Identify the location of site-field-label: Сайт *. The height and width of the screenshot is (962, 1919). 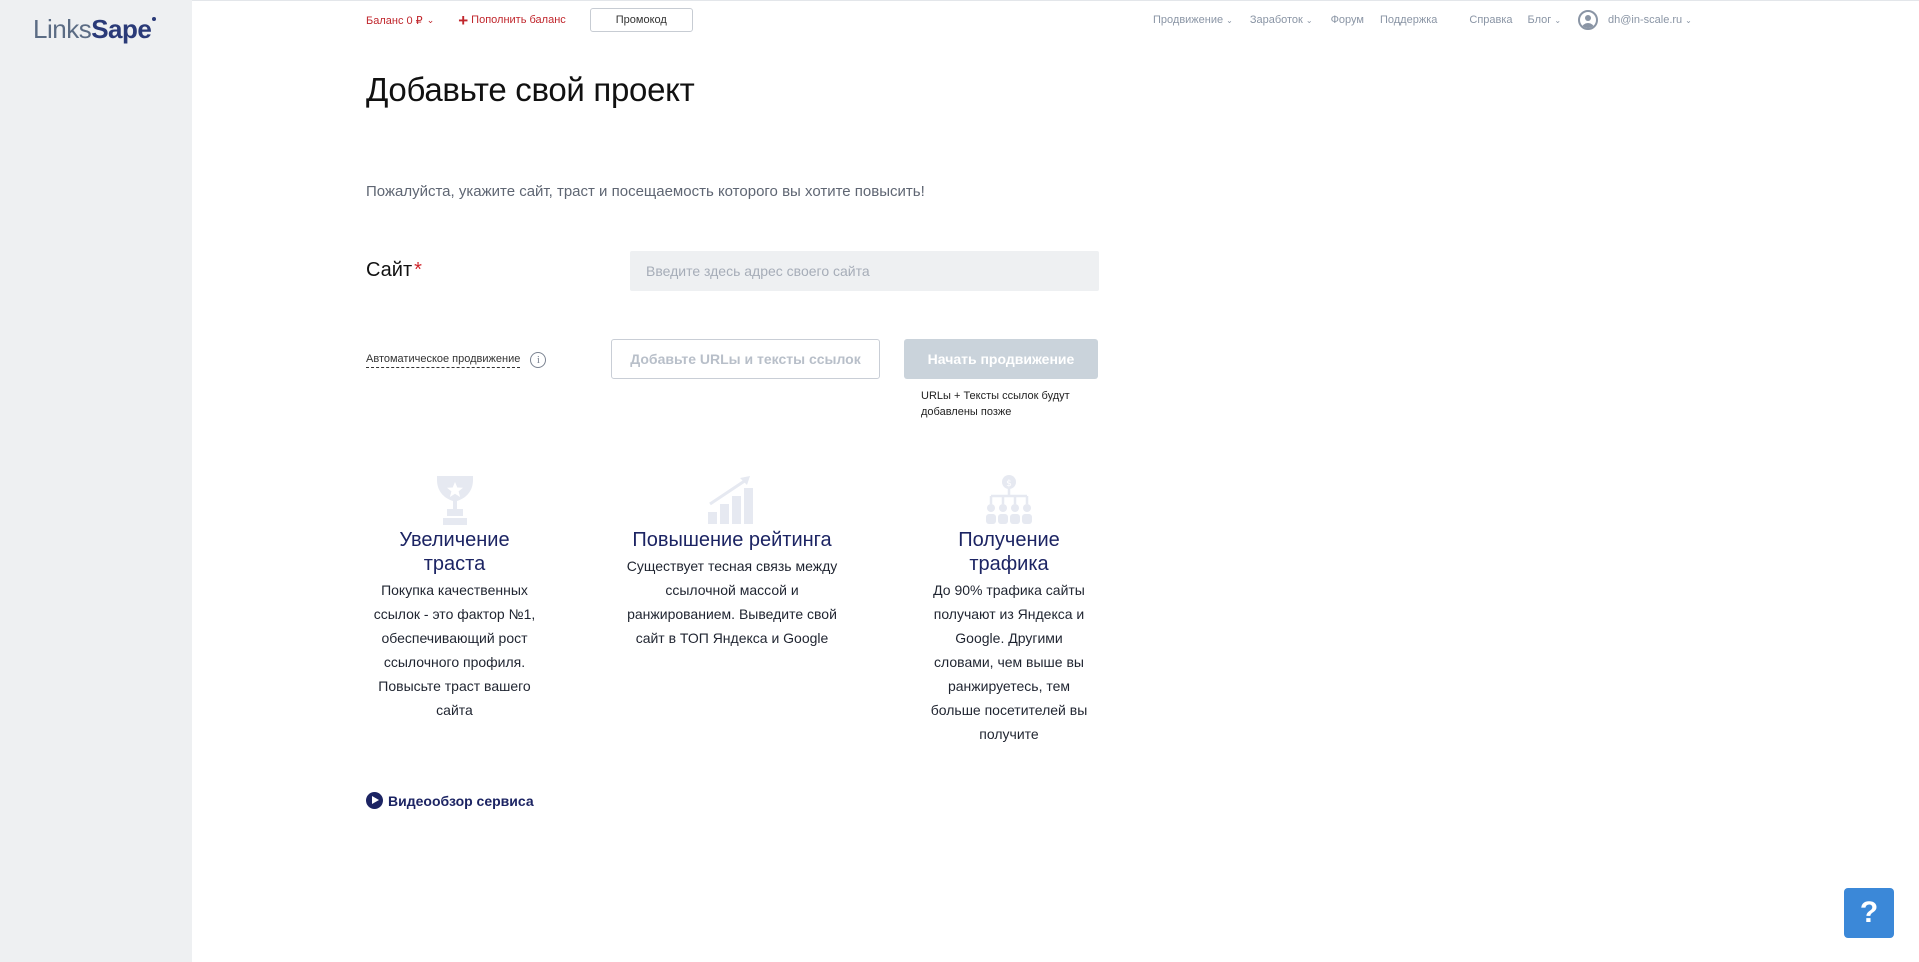
(394, 270).